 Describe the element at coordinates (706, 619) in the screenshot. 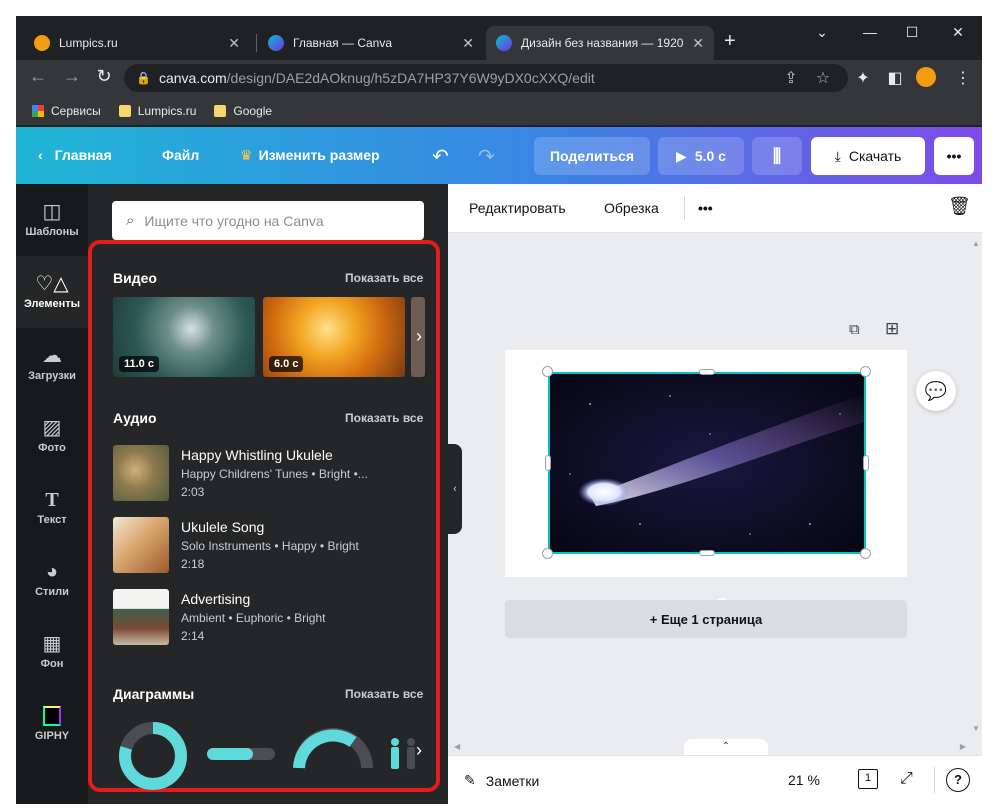

I see `add-page-button: + Еще 1 страница` at that location.